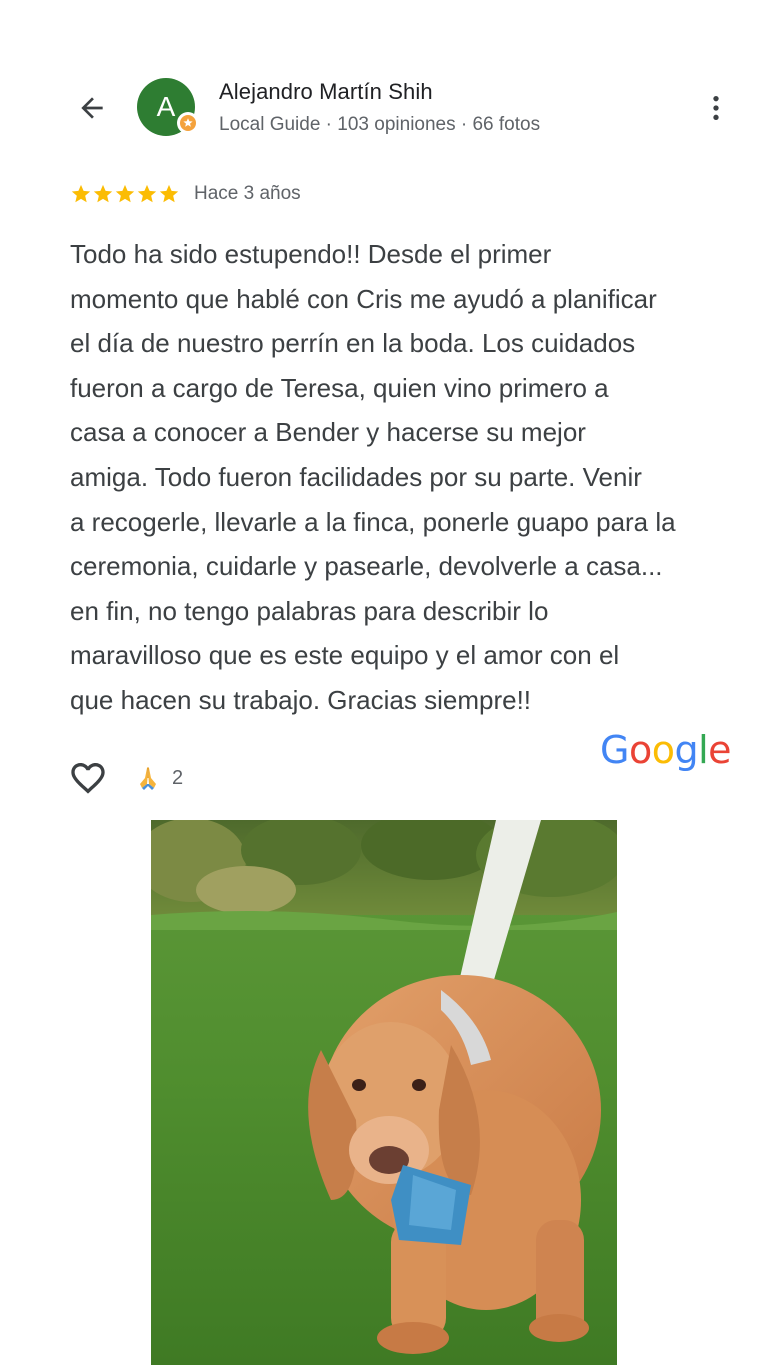 This screenshot has height=1365, width=768. What do you see at coordinates (188, 123) in the screenshot?
I see `local-guide-badge-icon` at bounding box center [188, 123].